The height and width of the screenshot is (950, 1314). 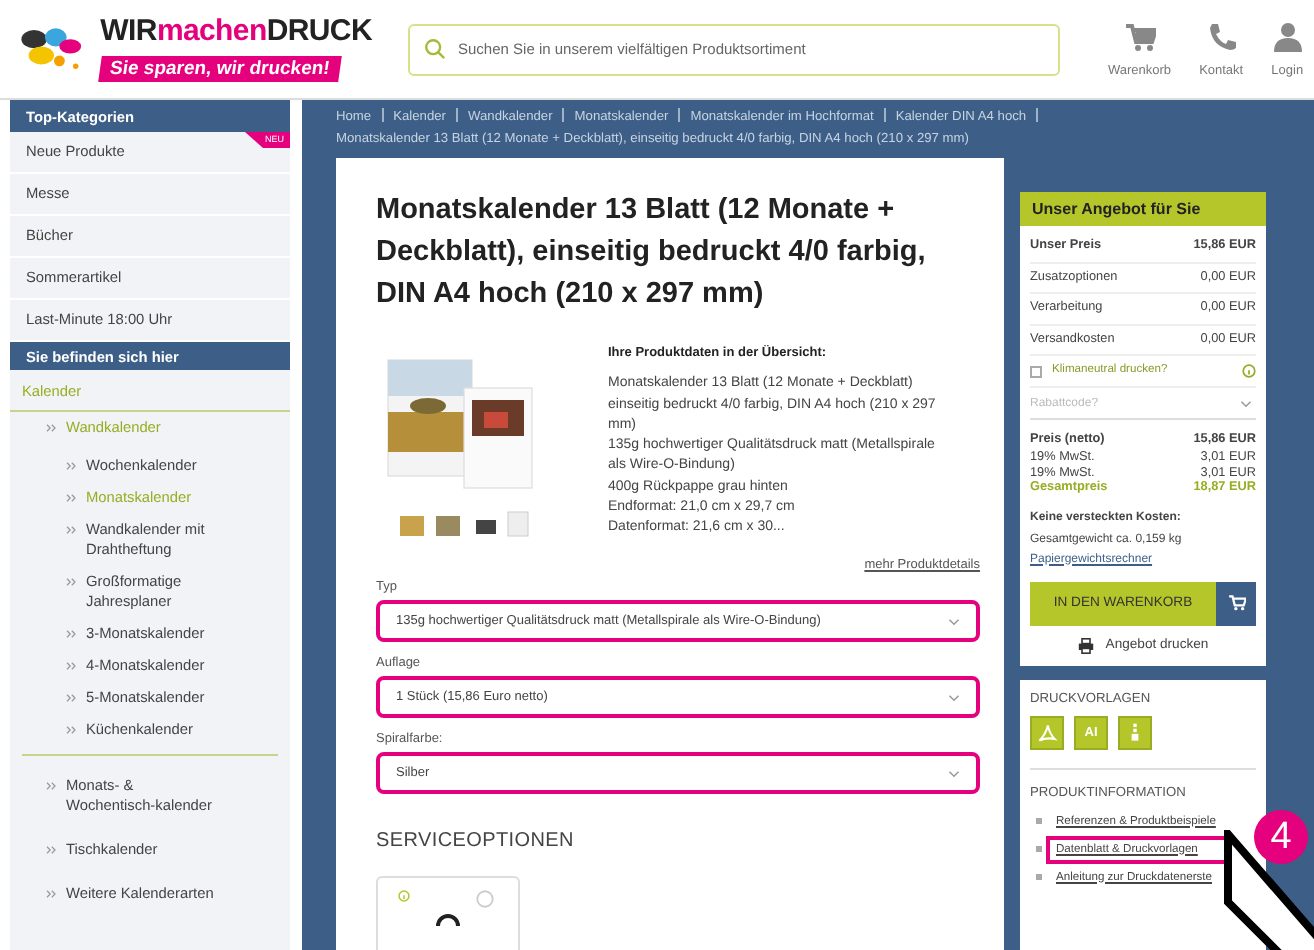 I want to click on cart-button, so click(x=1236, y=603).